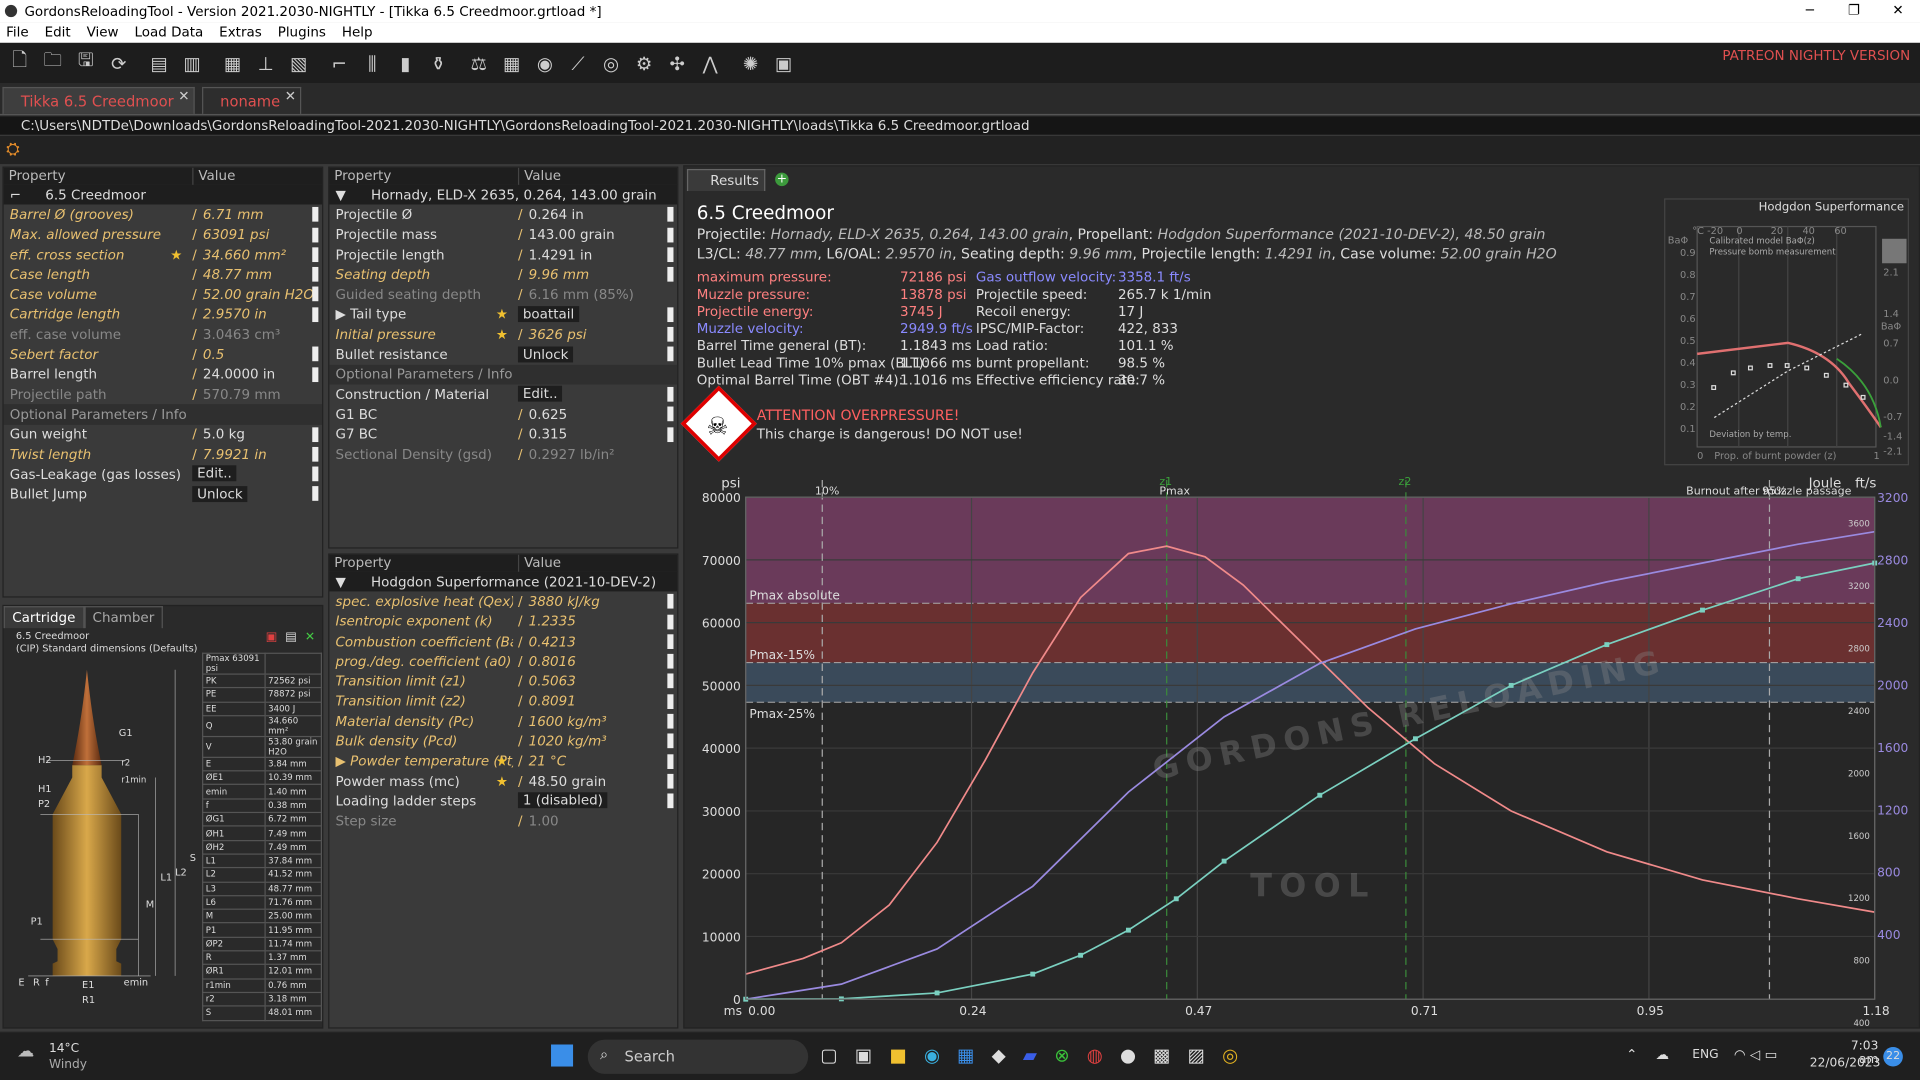 This screenshot has width=1920, height=1080. What do you see at coordinates (782, 179) in the screenshot?
I see `add-tab-icon: +` at bounding box center [782, 179].